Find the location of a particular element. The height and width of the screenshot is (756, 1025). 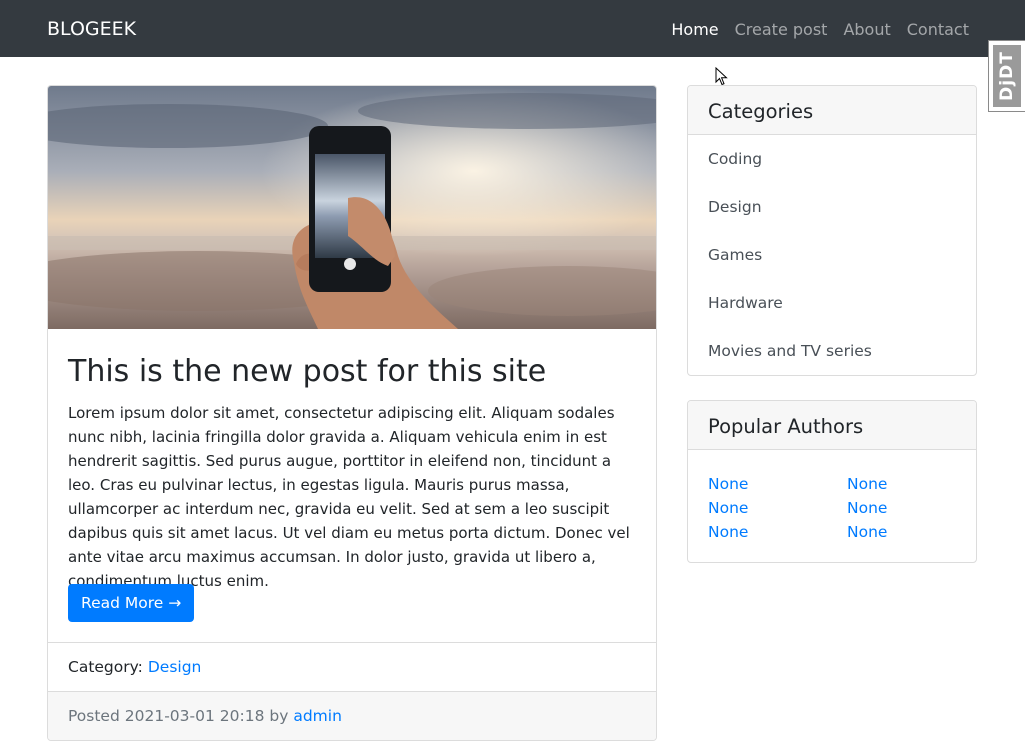

authors-grid: None None None None None None is located at coordinates (832, 497).